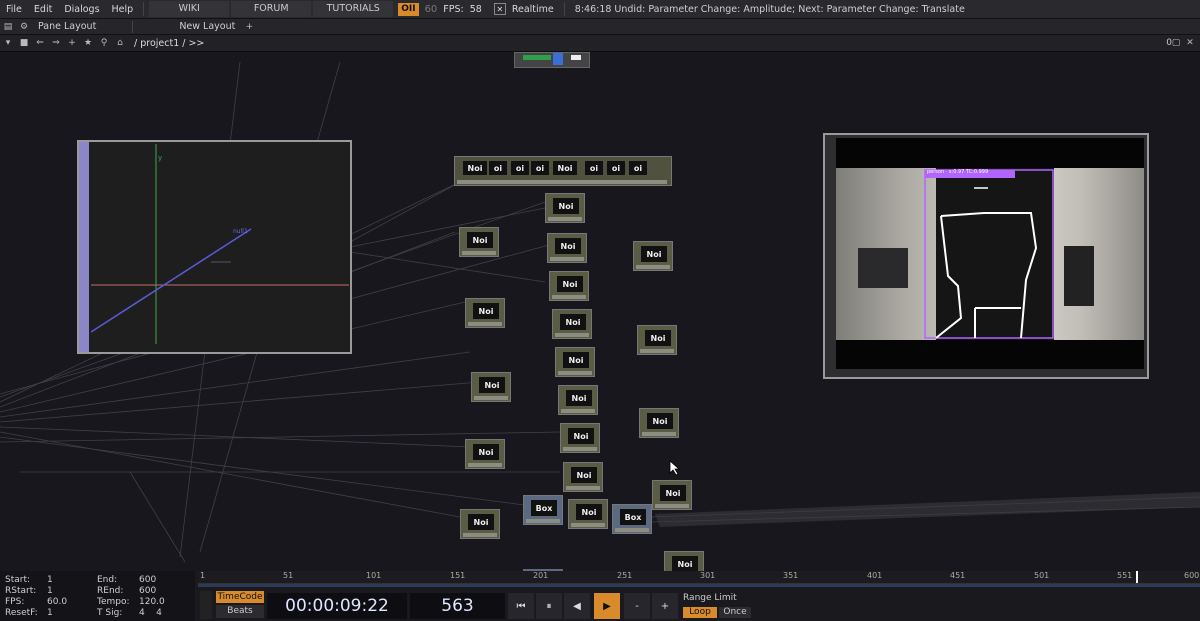  Describe the element at coordinates (499, 9) in the screenshot. I see `realtime-checkbox: ✕` at that location.